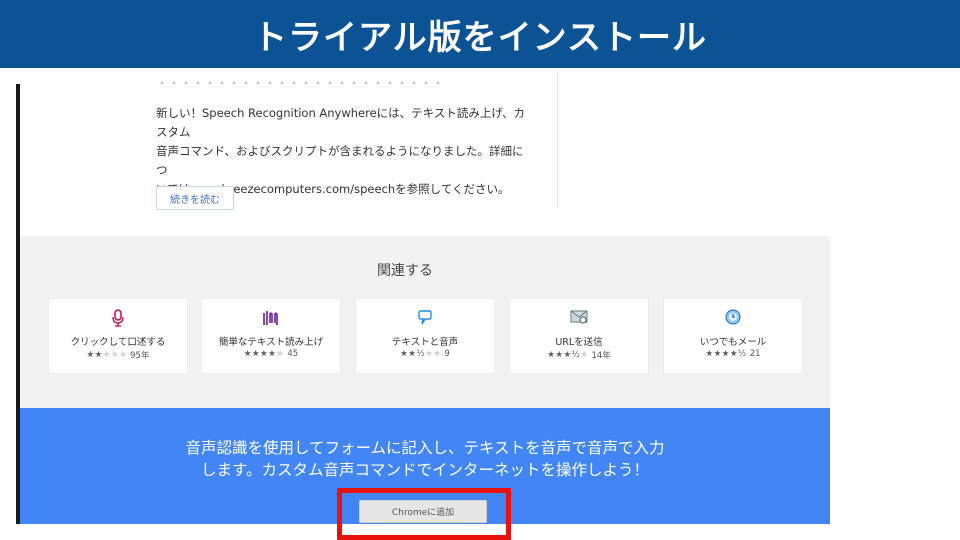 The width and height of the screenshot is (960, 540). I want to click on card-name: 簡単なテキスト読み上げ, so click(271, 342).